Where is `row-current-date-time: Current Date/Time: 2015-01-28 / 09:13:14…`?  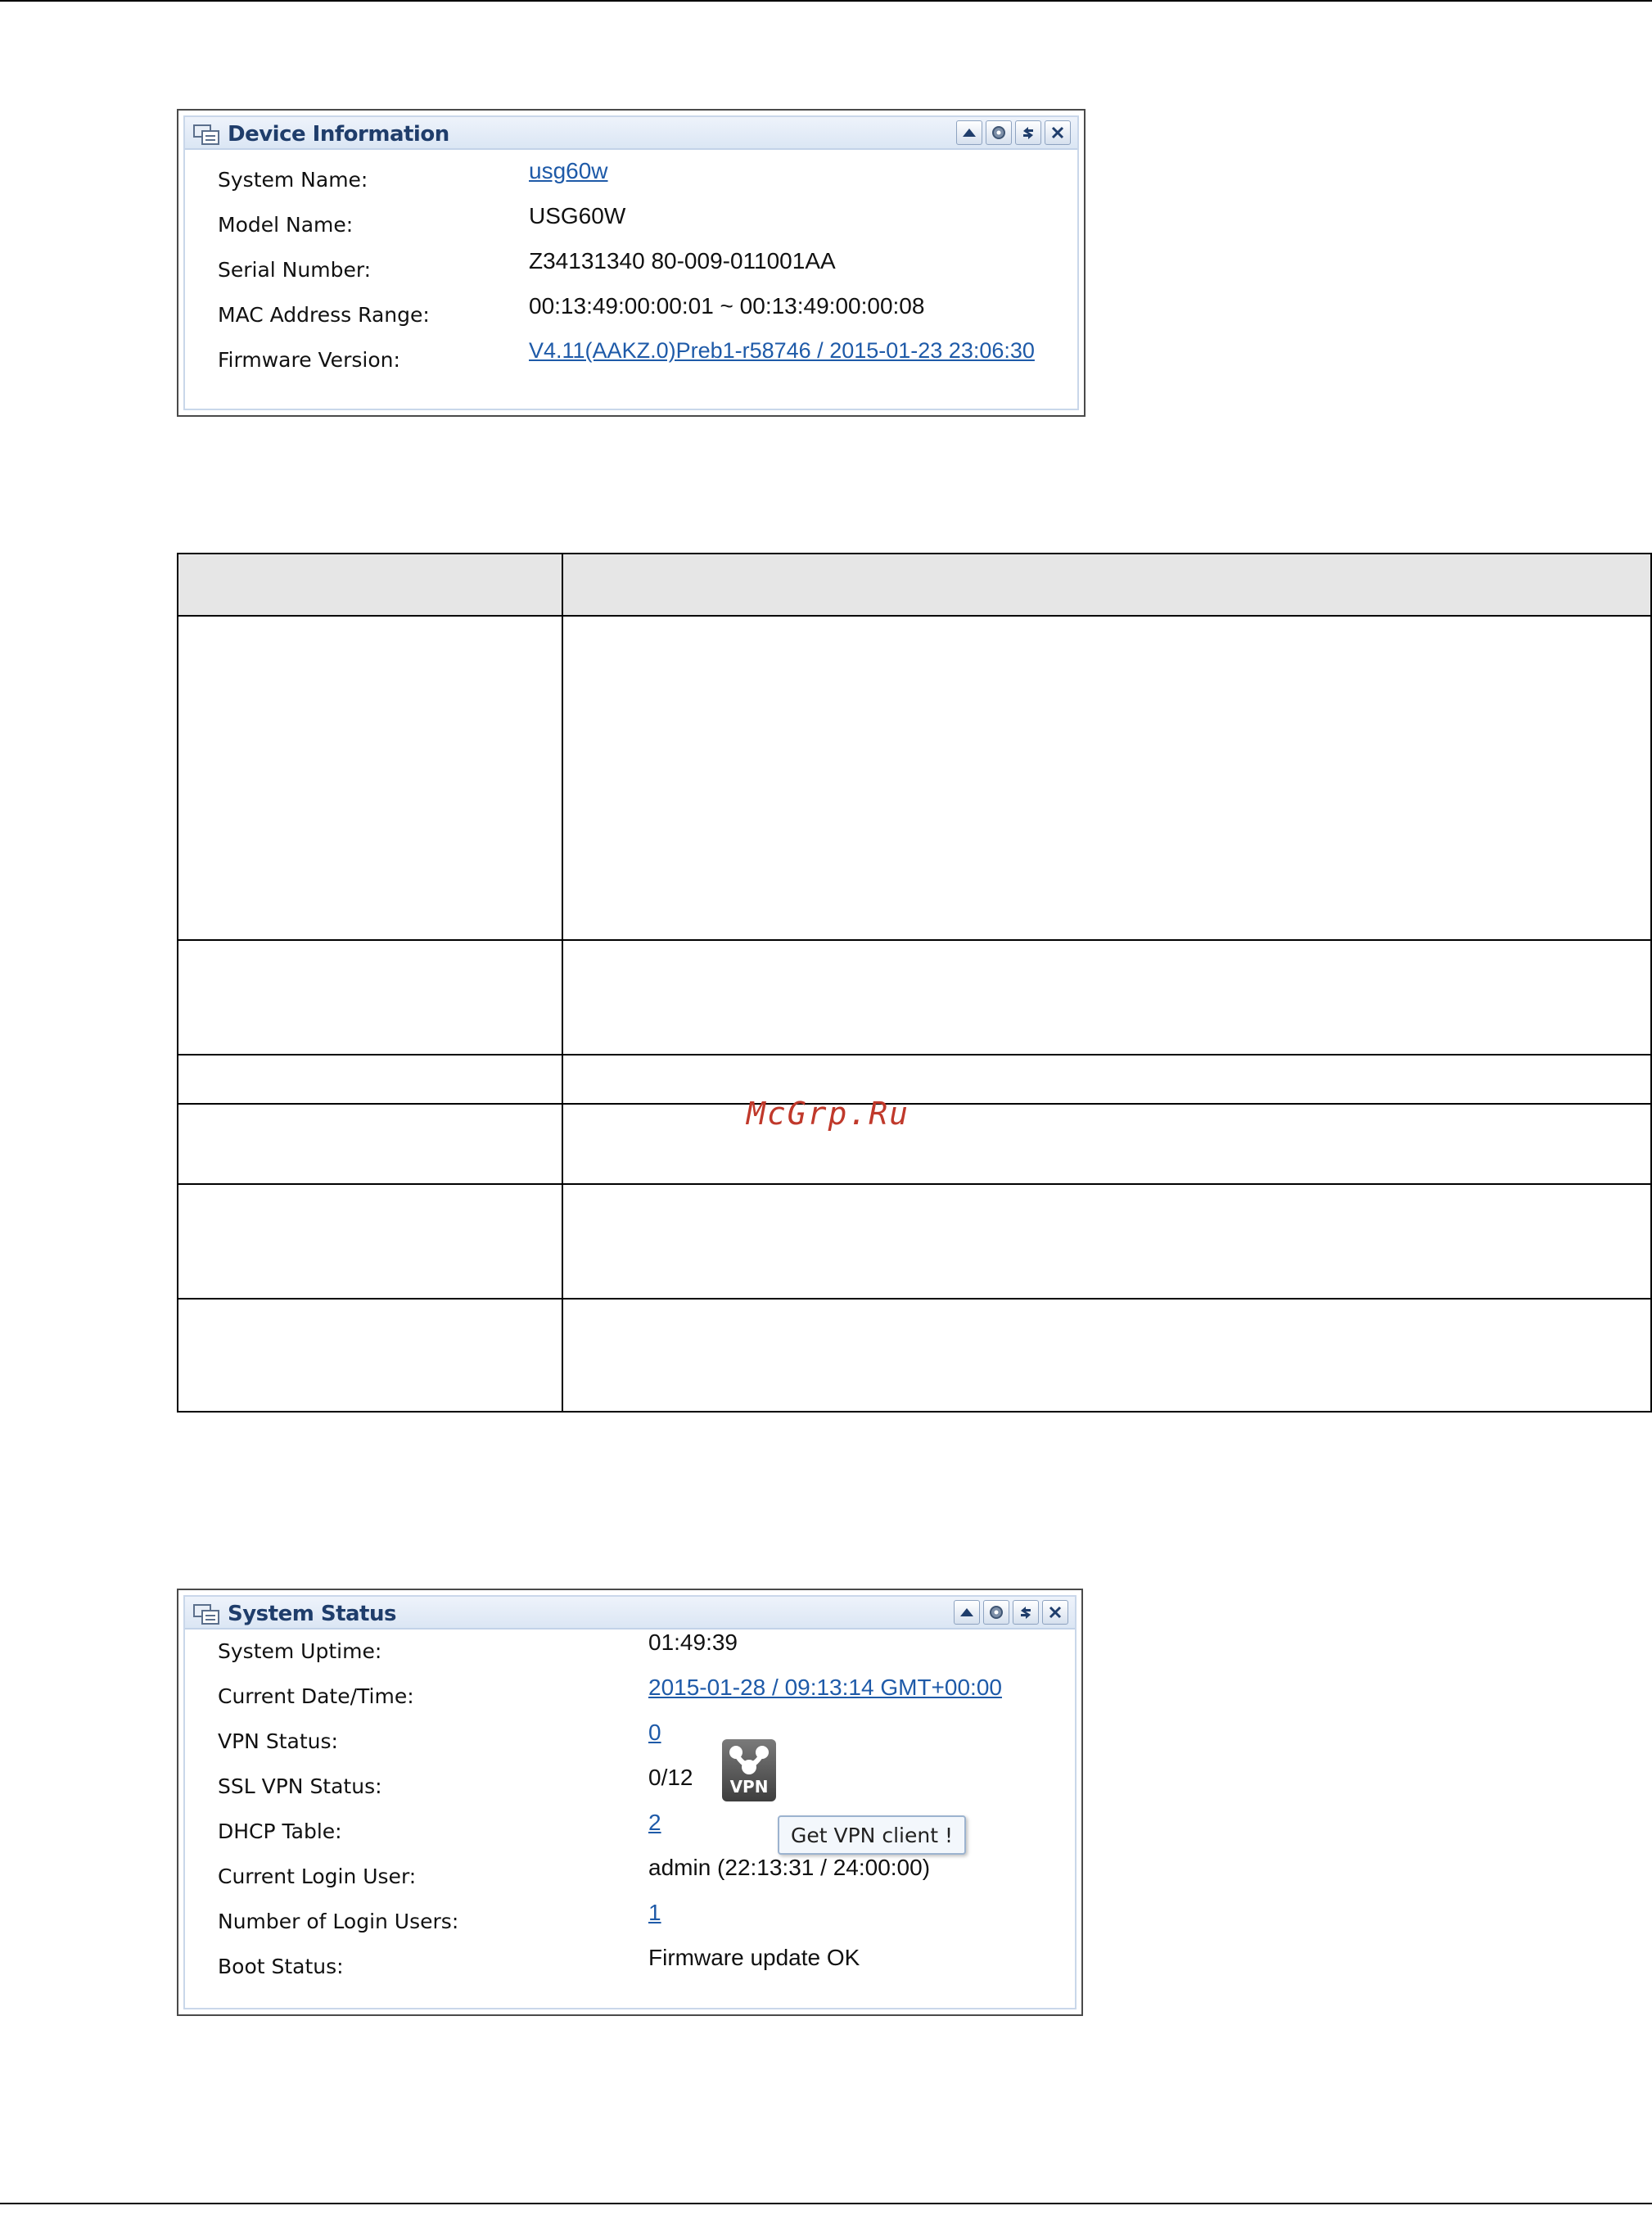 row-current-date-time: Current Date/Time: 2015-01-28 / 09:13:14… is located at coordinates (630, 1698).